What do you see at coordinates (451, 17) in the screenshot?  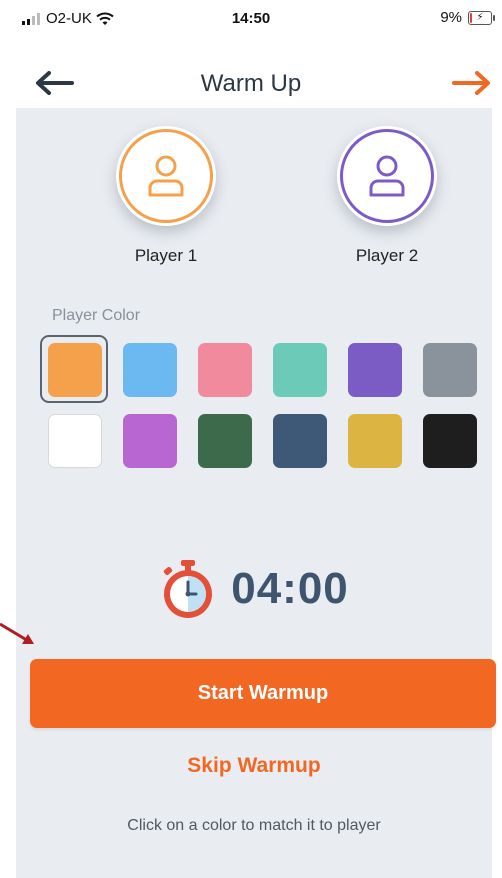 I see `battery-percent: 9%` at bounding box center [451, 17].